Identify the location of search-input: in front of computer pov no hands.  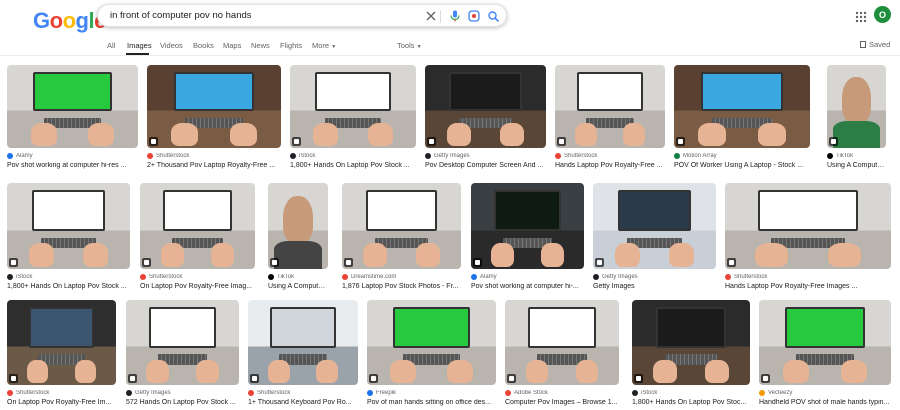
(181, 15).